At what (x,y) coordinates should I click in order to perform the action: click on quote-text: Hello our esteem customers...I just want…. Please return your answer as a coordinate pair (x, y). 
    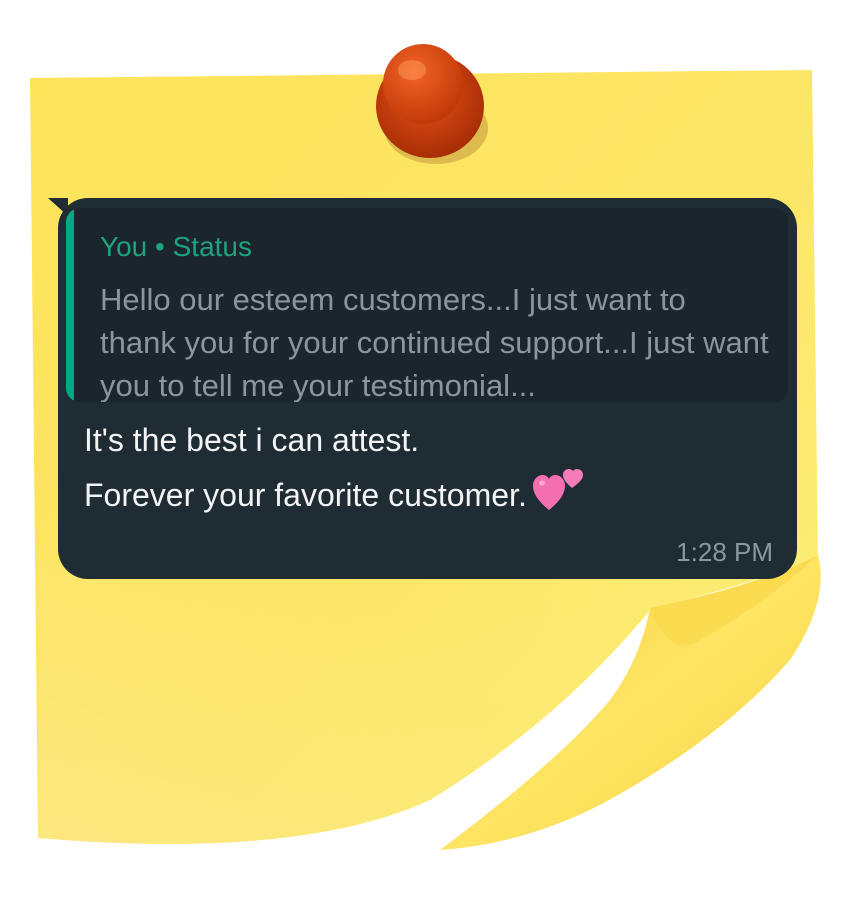
    Looking at the image, I should click on (434, 342).